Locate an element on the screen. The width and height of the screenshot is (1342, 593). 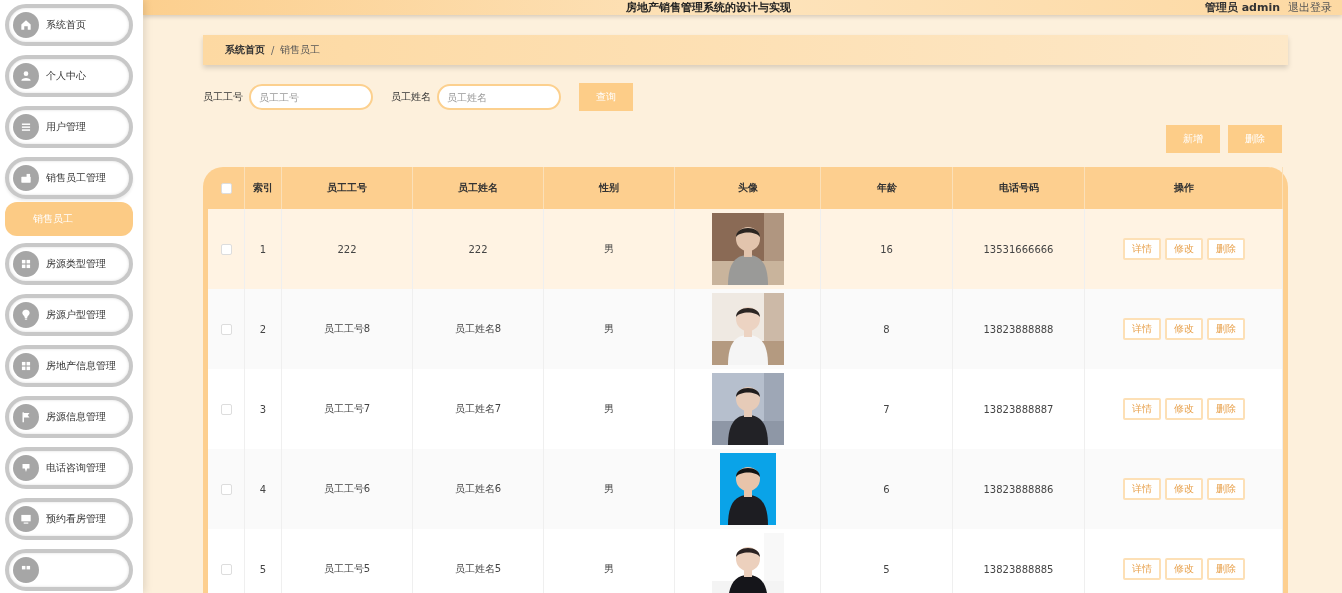
table-cell: 8 is located at coordinates (886, 329).